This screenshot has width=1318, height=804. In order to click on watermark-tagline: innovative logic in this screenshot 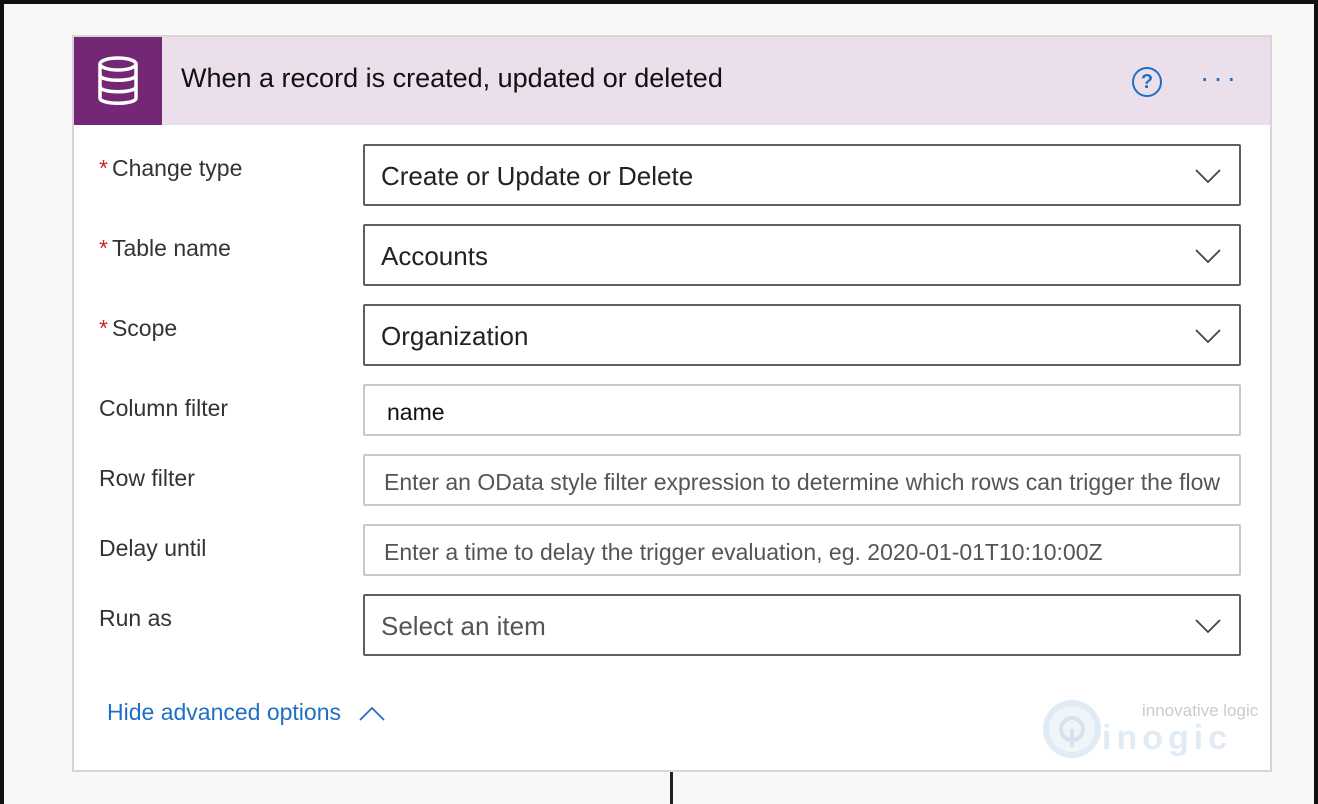, I will do `click(1200, 711)`.